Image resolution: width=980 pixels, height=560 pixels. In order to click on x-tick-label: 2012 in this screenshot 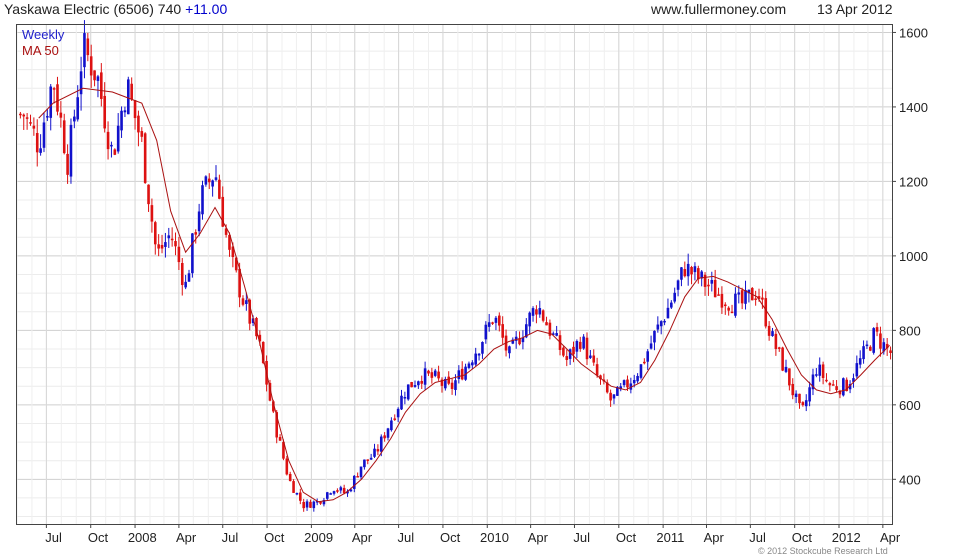, I will do `click(846, 537)`.